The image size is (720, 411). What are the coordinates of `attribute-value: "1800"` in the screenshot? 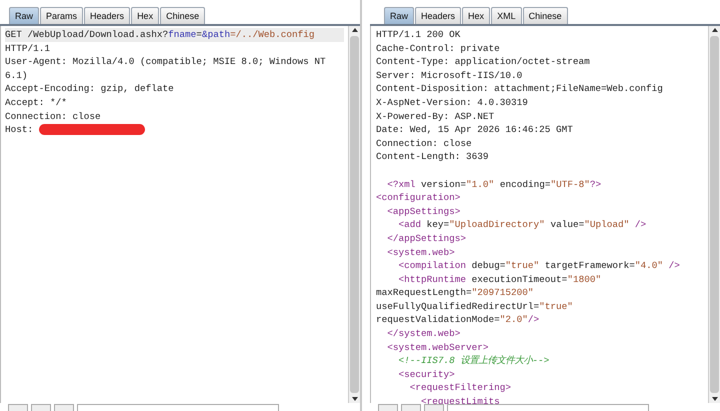 It's located at (584, 279).